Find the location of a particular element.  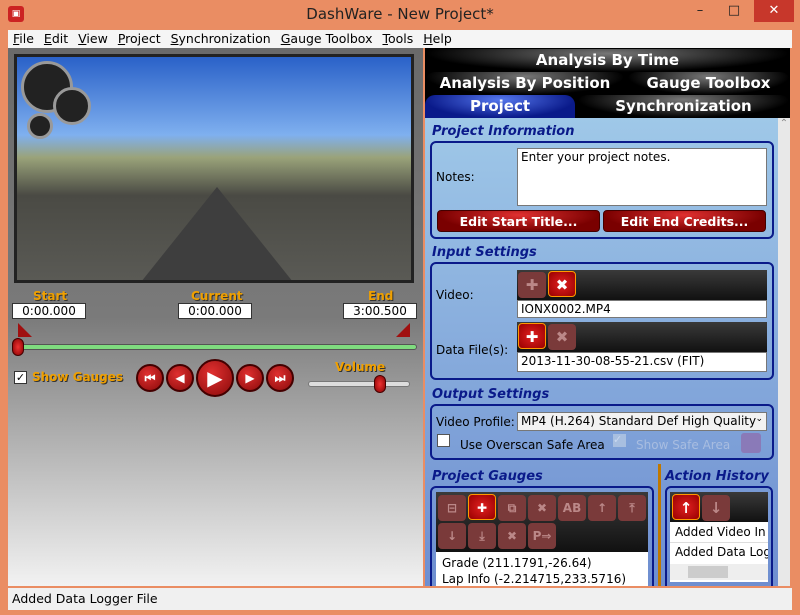

data-file-field: 2013-11-30-08-55-21.csv (FIT) is located at coordinates (642, 362).